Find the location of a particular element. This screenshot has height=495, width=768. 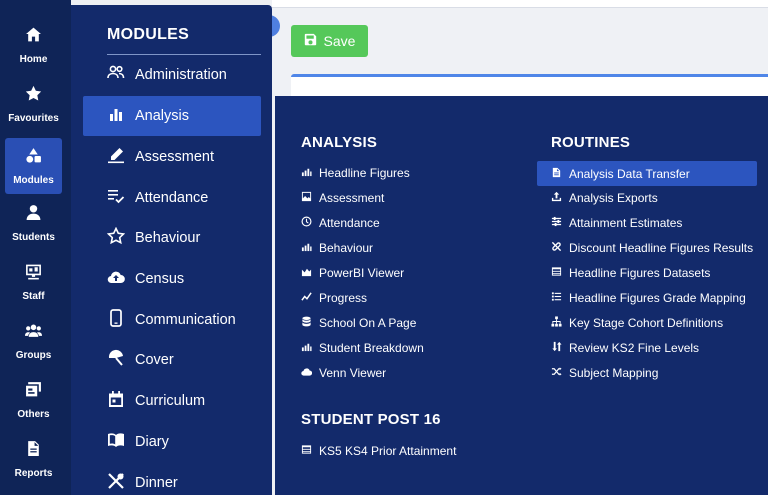

floppy-disk-icon is located at coordinates (310, 41).